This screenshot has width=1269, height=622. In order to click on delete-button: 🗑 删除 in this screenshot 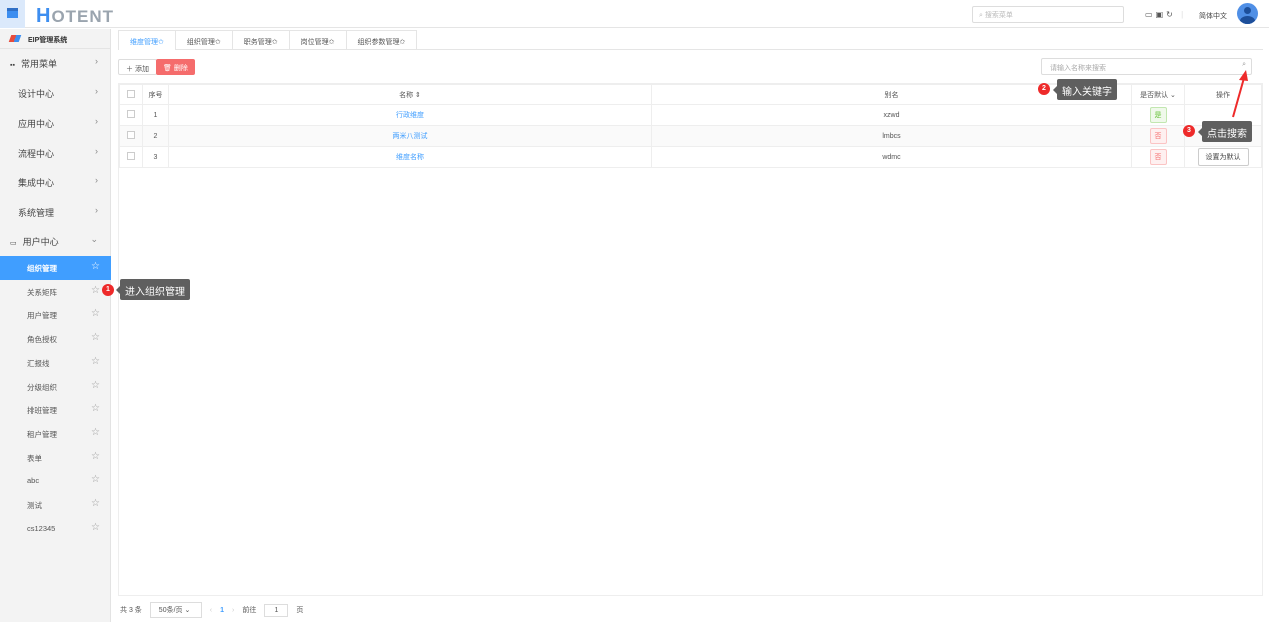, I will do `click(175, 67)`.